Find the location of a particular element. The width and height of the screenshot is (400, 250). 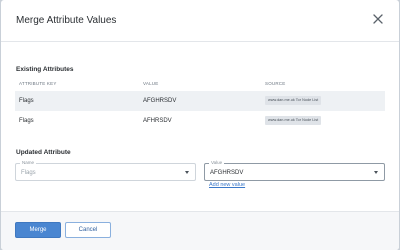

merge-button: Merge is located at coordinates (38, 230).